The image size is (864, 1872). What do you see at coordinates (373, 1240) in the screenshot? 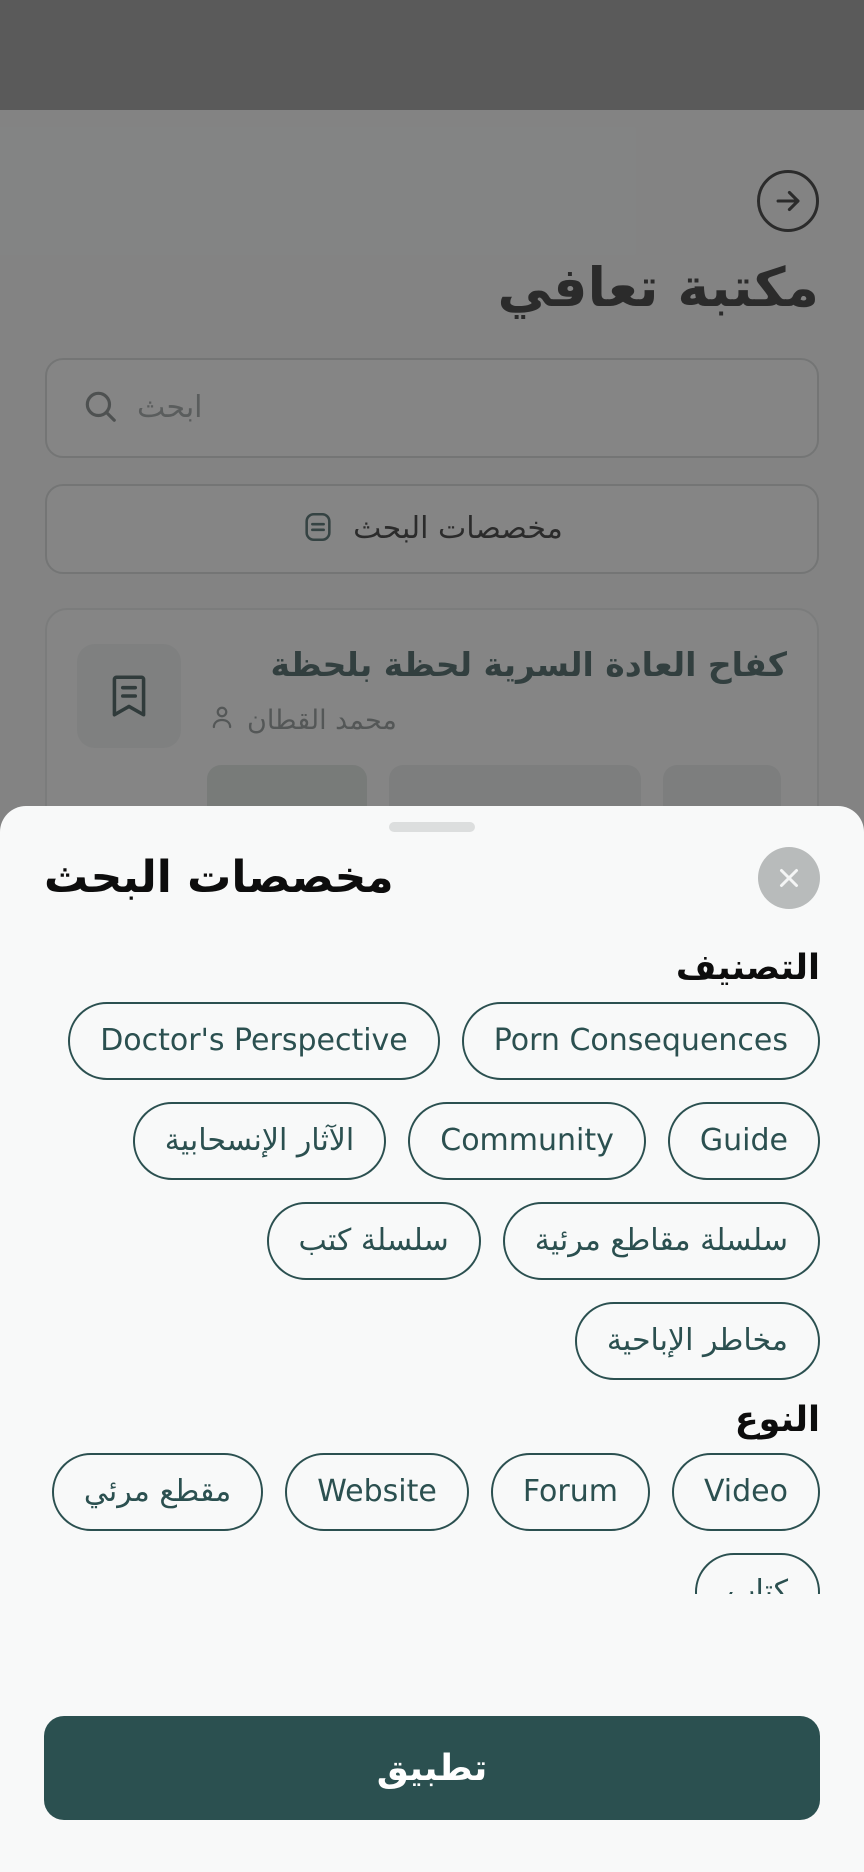
I see `chip-book-series: سلسلة كتب` at bounding box center [373, 1240].